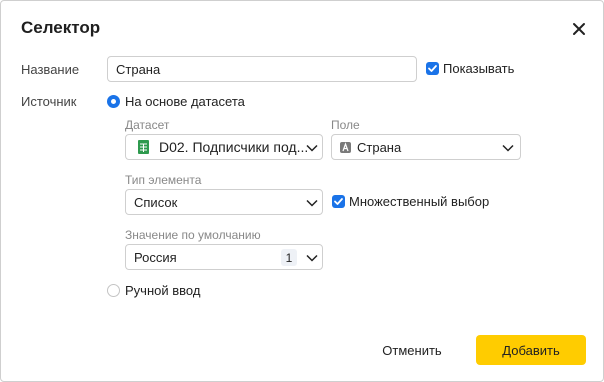 This screenshot has width=604, height=382. Describe the element at coordinates (147, 125) in the screenshot. I see `dataset-label: Датасет` at that location.